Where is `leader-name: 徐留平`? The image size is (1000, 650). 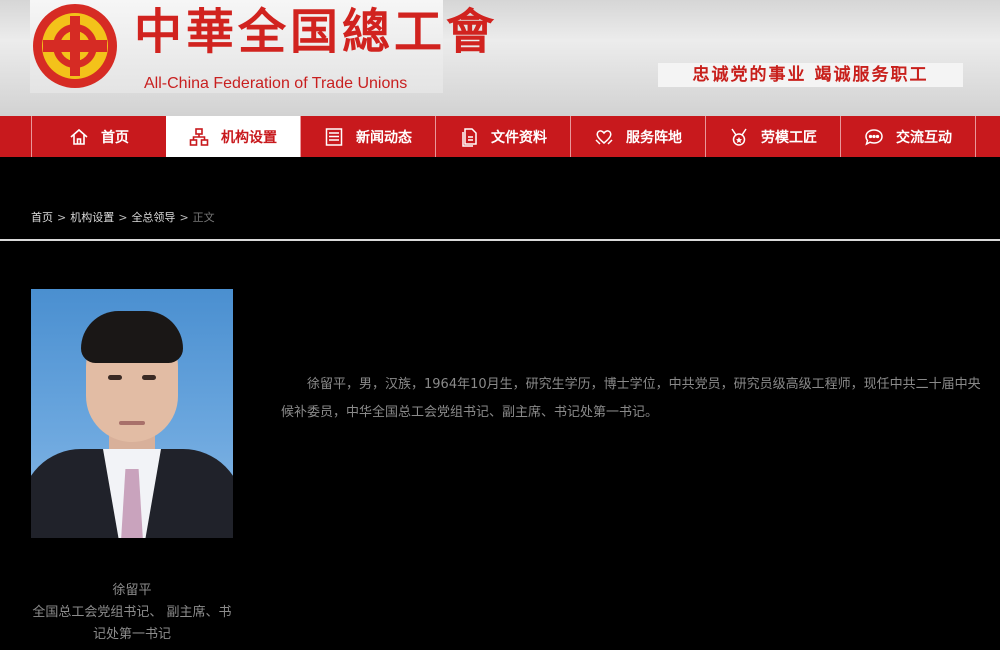
leader-name: 徐留平 is located at coordinates (132, 590).